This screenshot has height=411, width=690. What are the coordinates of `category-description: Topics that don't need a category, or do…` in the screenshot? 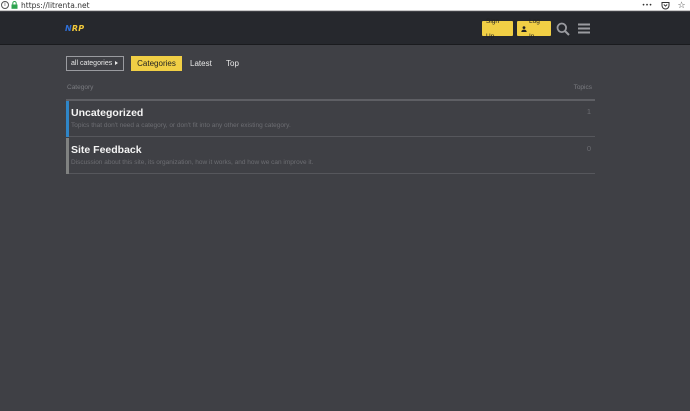 It's located at (181, 125).